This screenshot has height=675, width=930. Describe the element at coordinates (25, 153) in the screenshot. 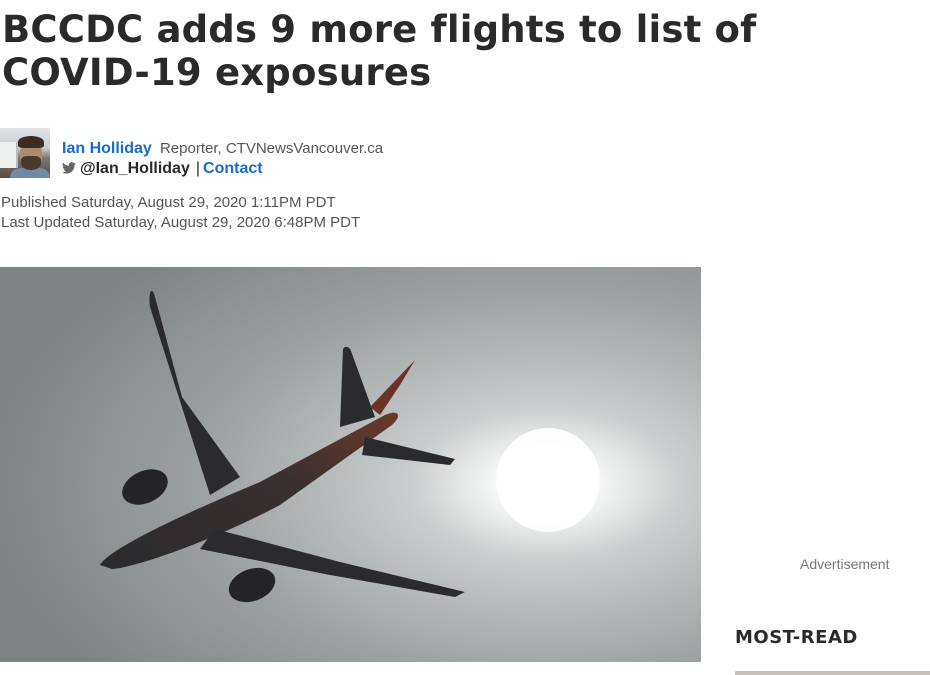

I see `author-avatar` at that location.